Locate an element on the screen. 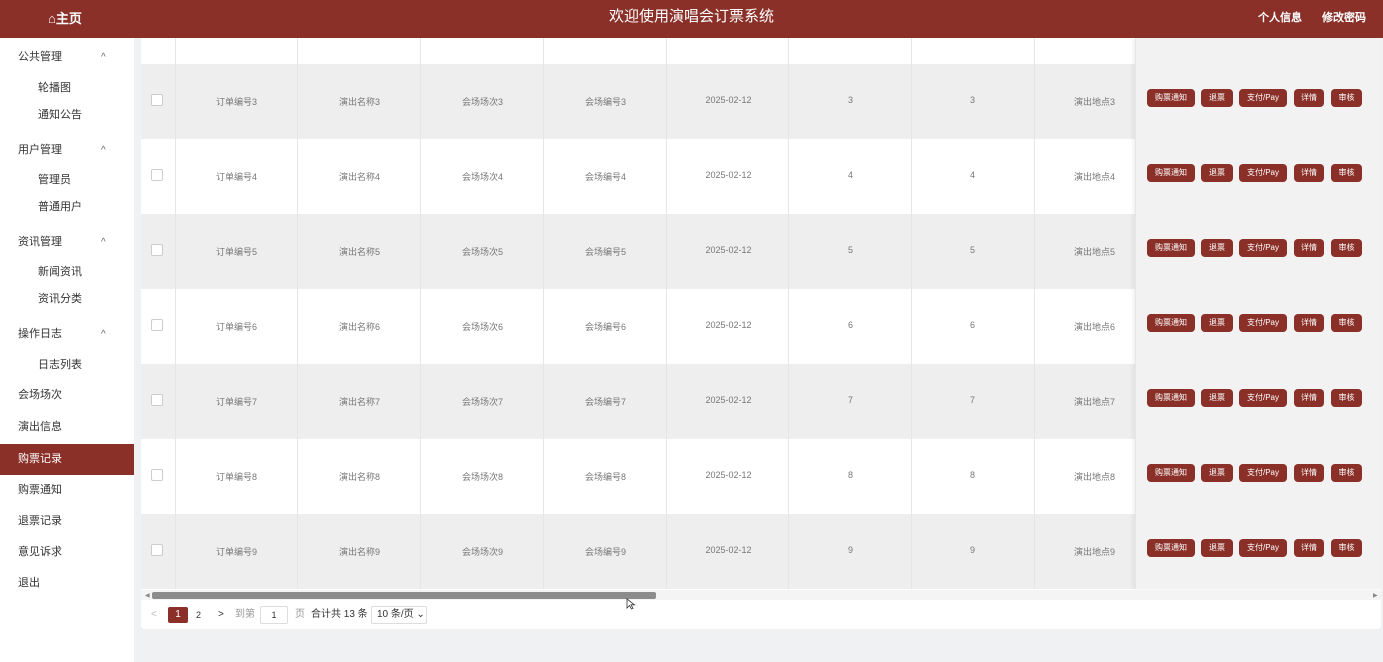 The image size is (1383, 662). venue-number-cell: 会场编号3 is located at coordinates (605, 102).